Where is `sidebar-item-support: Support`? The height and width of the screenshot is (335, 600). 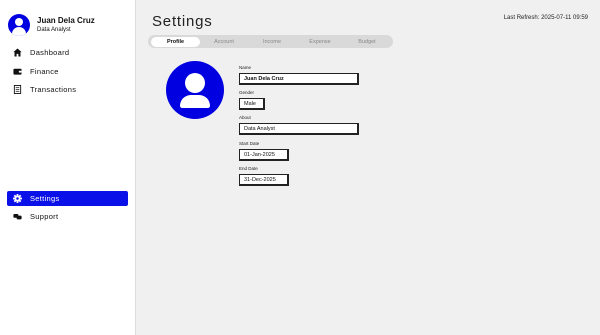
sidebar-item-support: Support is located at coordinates (67, 216).